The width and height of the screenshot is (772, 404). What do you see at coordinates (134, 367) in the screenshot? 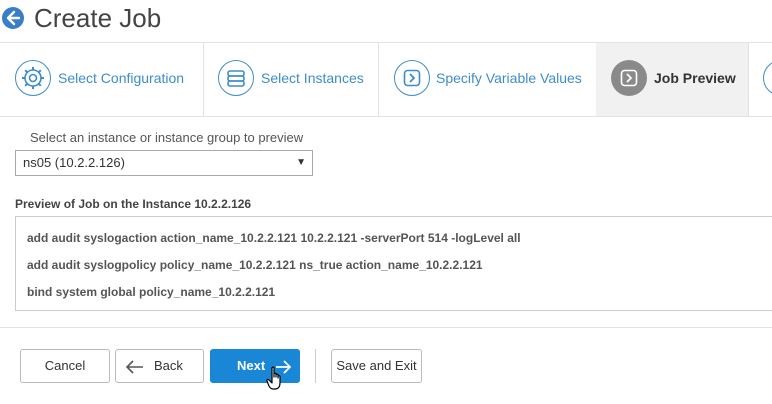
I see `arrow-left-icon` at bounding box center [134, 367].